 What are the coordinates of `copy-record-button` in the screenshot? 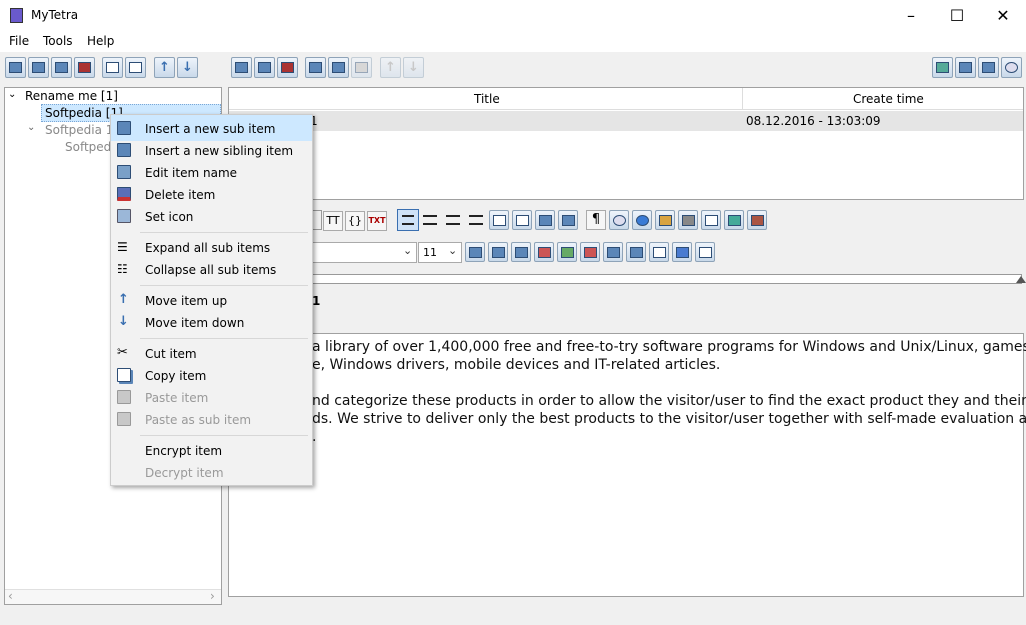 It's located at (338, 67).